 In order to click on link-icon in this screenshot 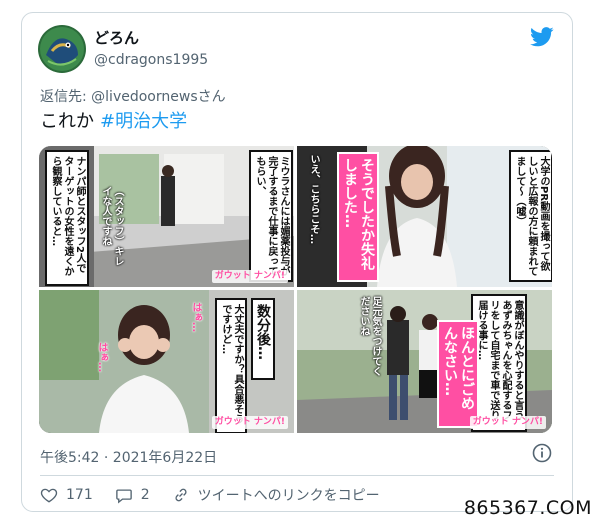, I will do `click(181, 495)`.